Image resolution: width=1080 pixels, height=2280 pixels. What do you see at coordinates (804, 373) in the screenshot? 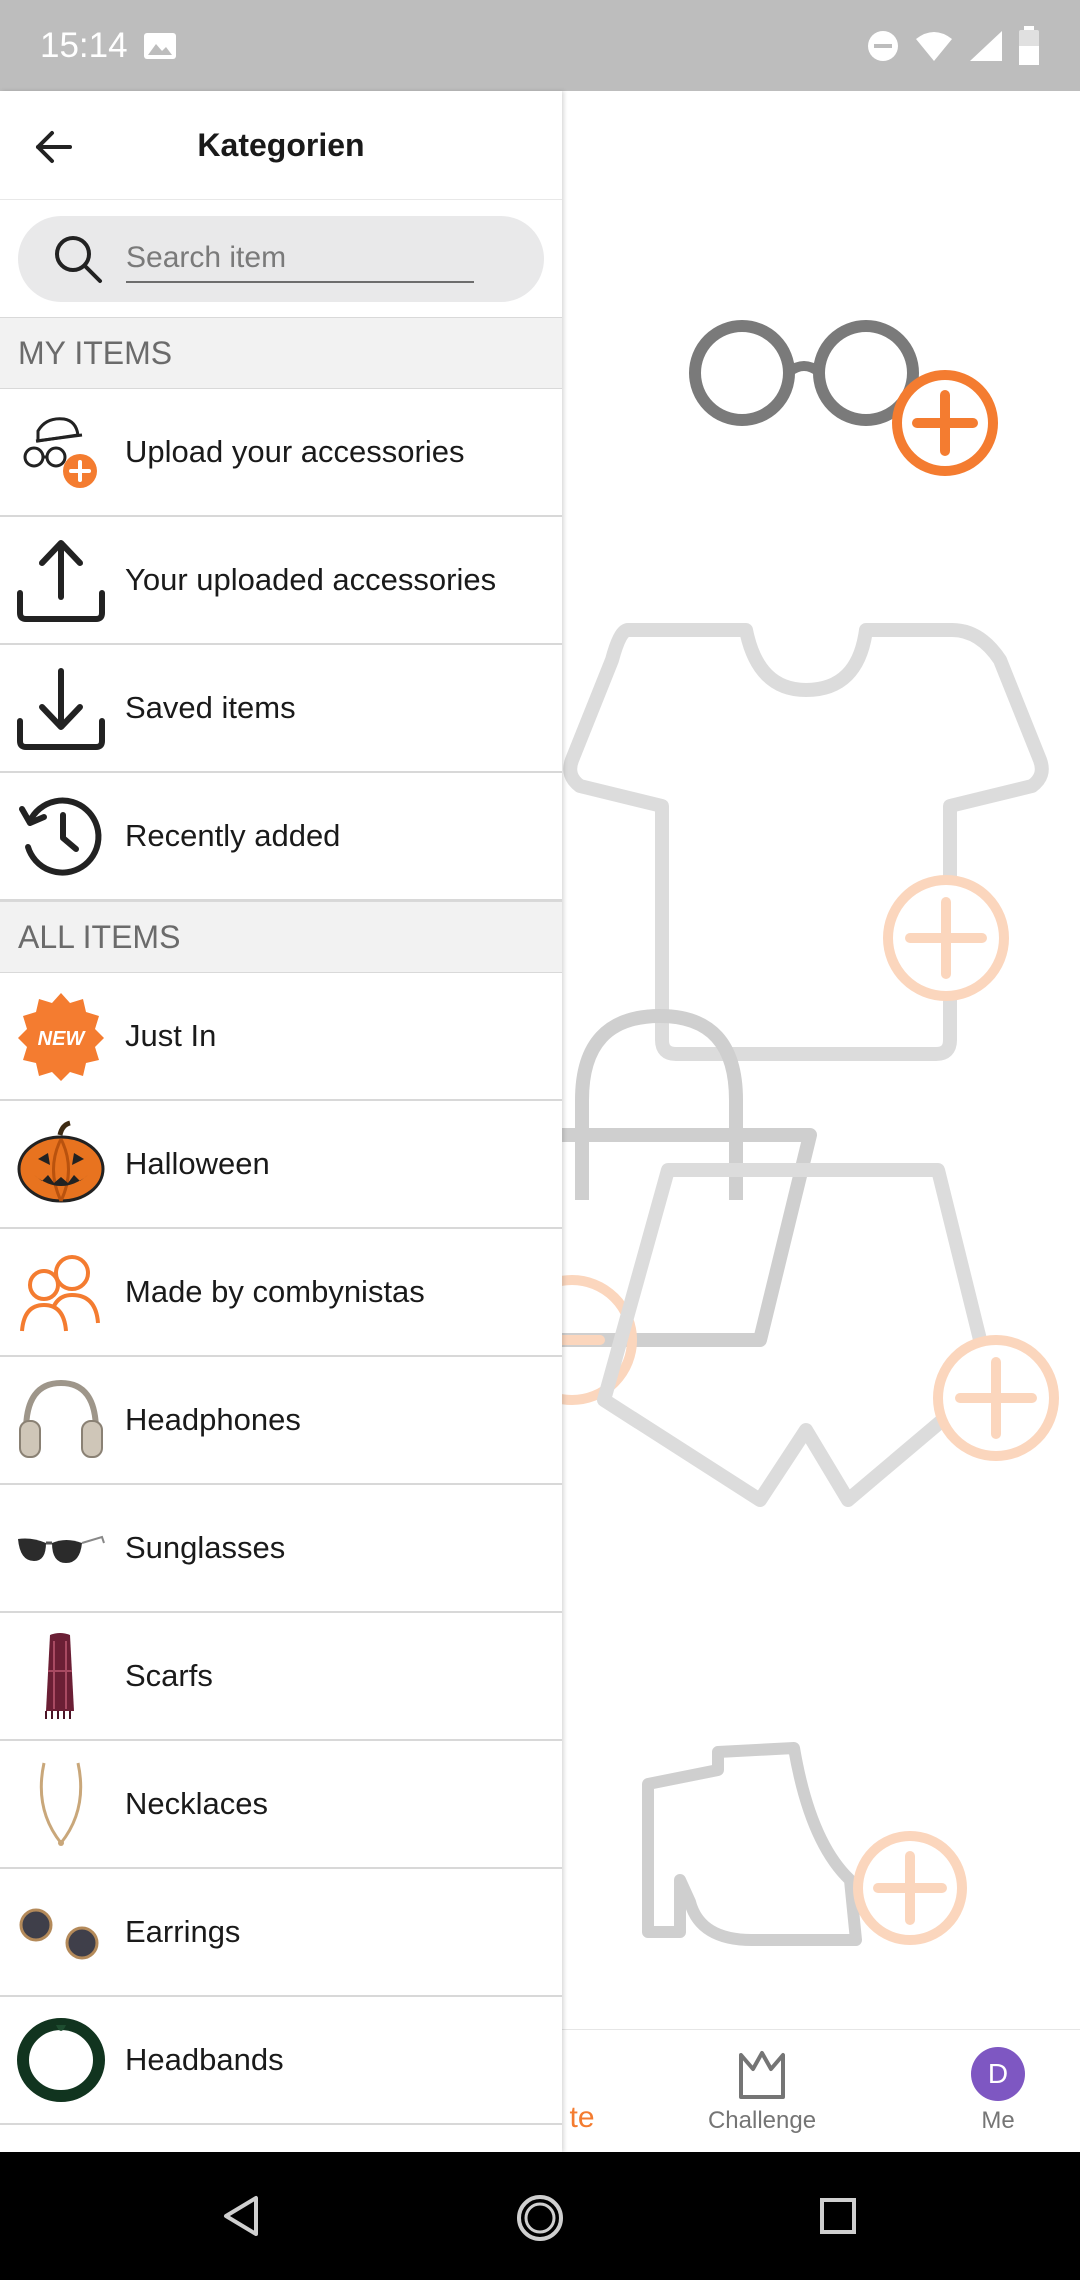
I see `glasses-placeholder-icon` at bounding box center [804, 373].